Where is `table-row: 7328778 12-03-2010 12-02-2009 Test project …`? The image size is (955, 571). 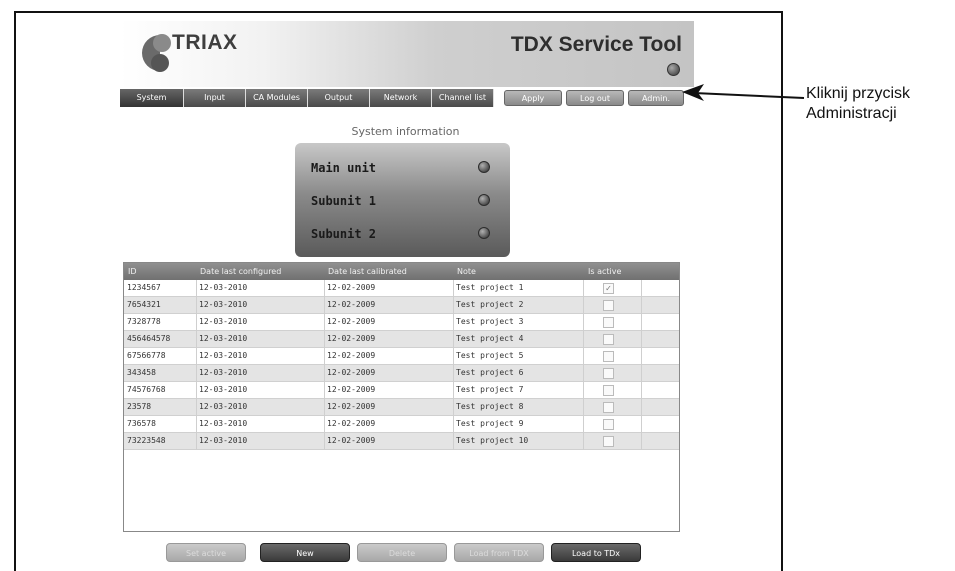
table-row: 7328778 12-03-2010 12-02-2009 Test project … is located at coordinates (401, 322).